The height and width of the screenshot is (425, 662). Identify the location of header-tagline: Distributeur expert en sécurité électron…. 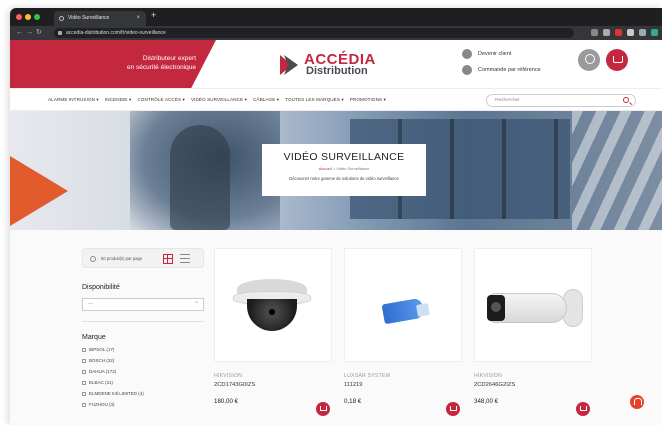
(138, 63).